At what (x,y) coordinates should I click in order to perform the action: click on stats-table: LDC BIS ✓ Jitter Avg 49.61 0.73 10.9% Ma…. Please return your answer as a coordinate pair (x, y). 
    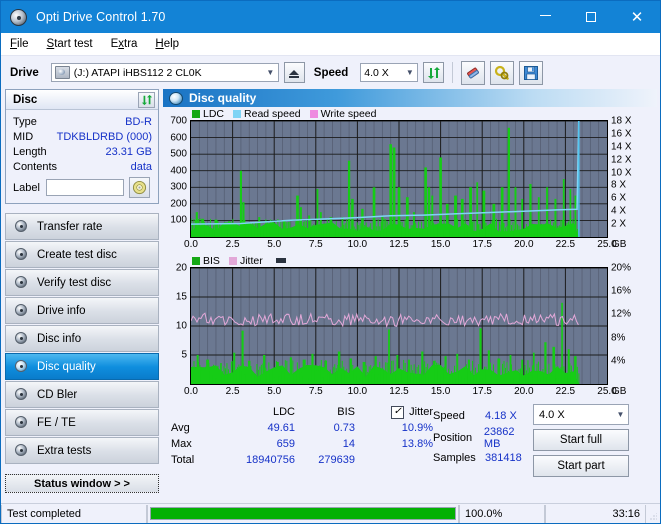
    Looking at the image, I should click on (302, 440).